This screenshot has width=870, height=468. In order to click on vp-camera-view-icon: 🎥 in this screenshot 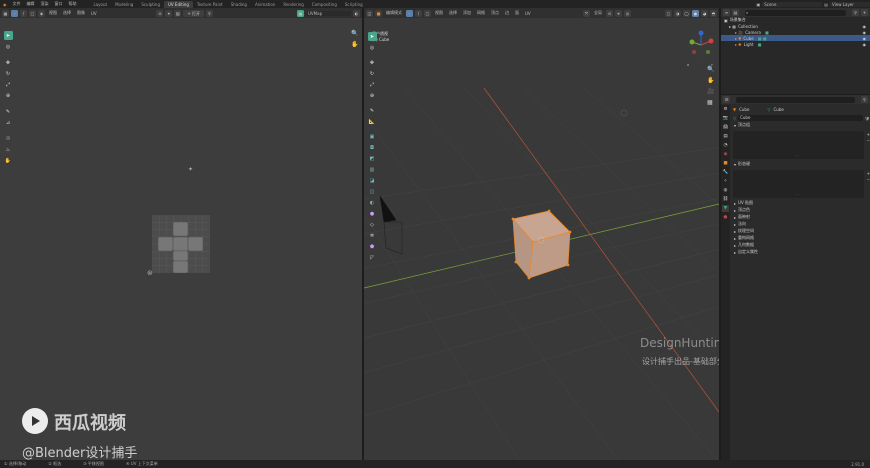, I will do `click(710, 91)`.